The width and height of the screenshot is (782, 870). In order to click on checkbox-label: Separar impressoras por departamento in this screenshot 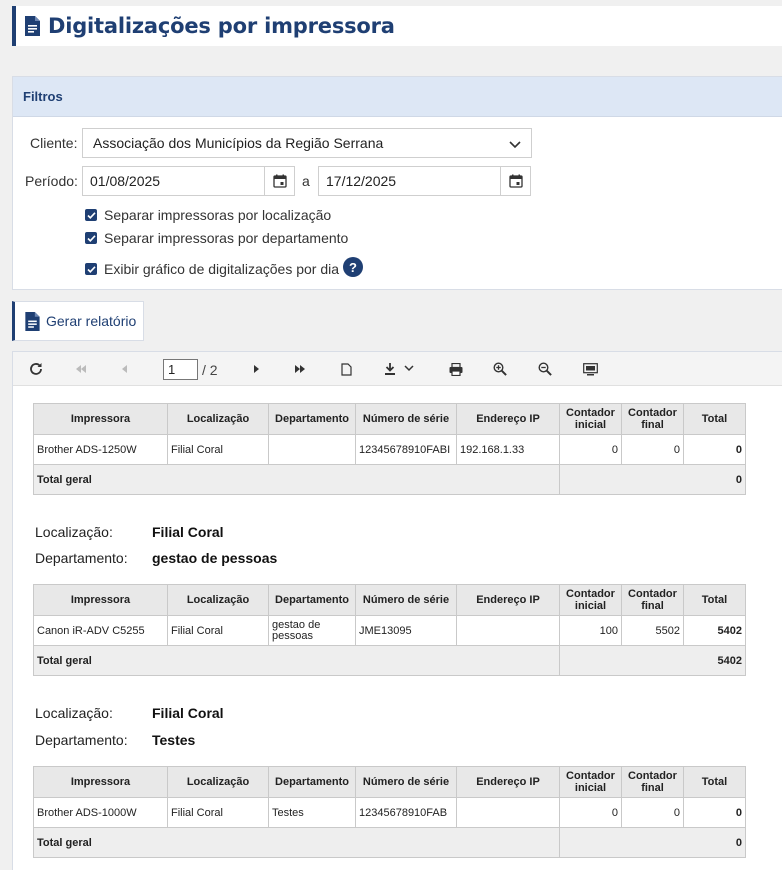, I will do `click(226, 238)`.